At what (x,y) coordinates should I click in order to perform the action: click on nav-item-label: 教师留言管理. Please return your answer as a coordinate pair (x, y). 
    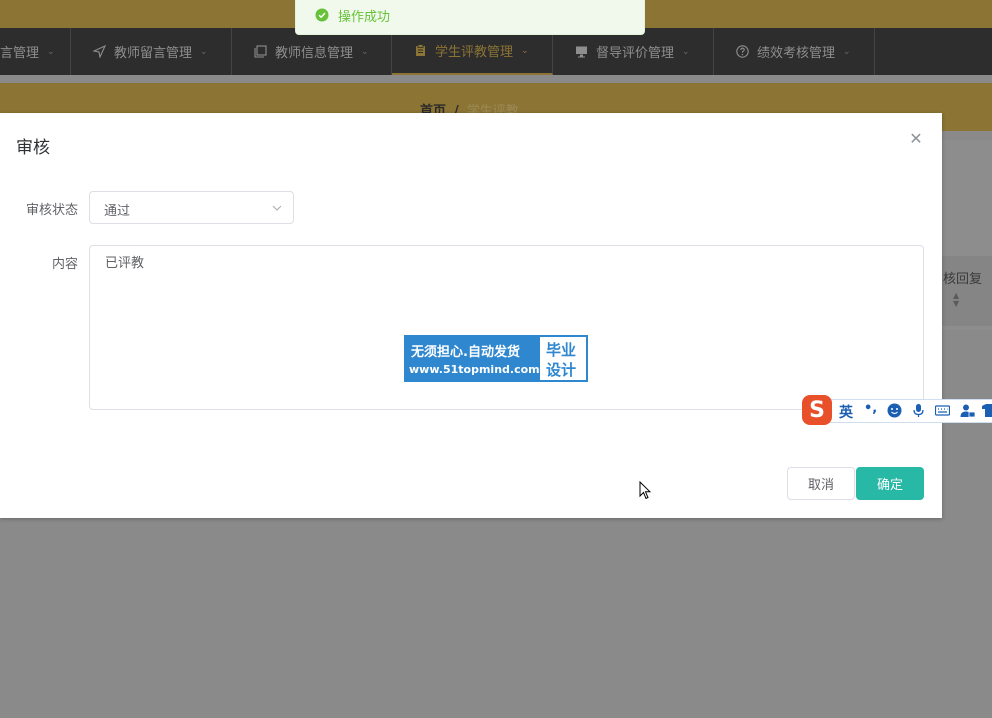
    Looking at the image, I should click on (153, 53).